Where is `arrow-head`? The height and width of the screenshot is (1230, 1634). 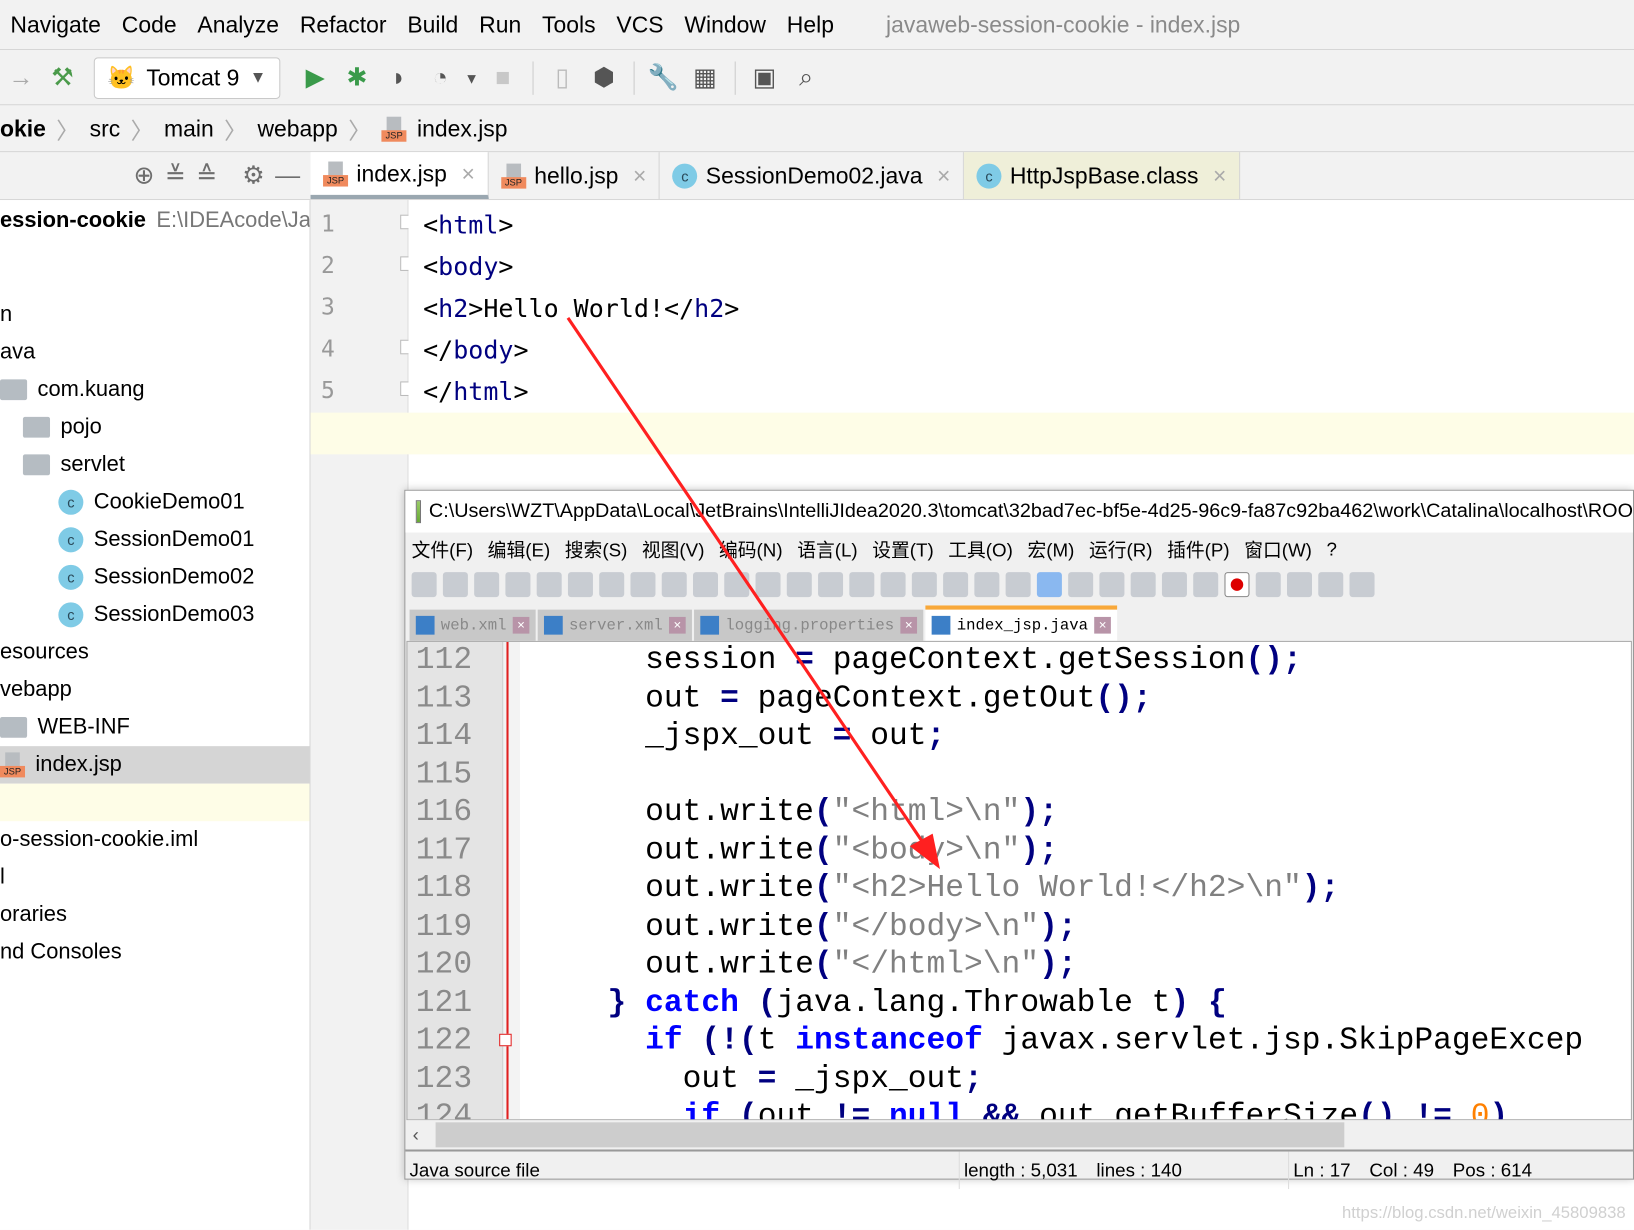
arrow-head is located at coordinates (924, 851).